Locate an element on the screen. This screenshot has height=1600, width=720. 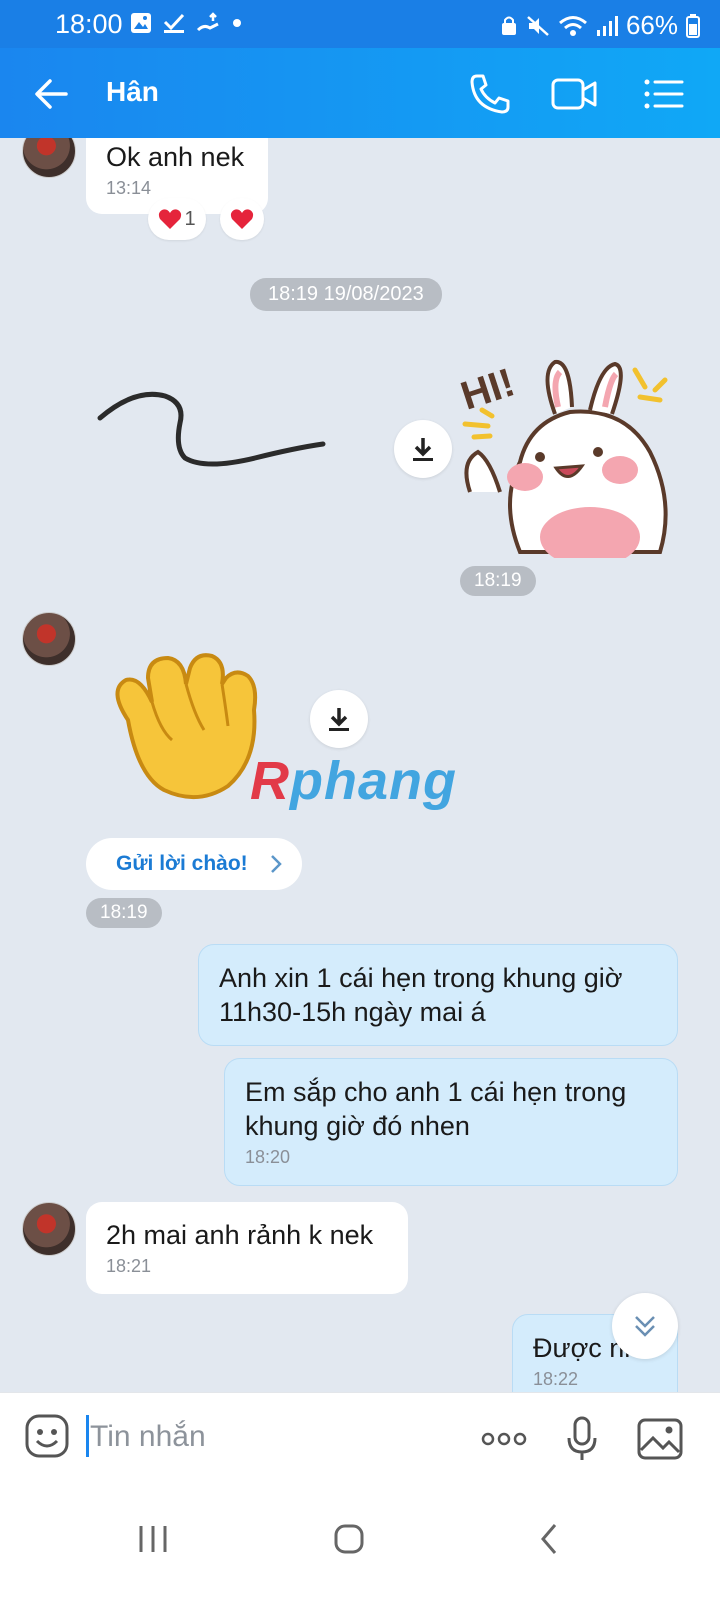
battery-icon is located at coordinates (693, 25).